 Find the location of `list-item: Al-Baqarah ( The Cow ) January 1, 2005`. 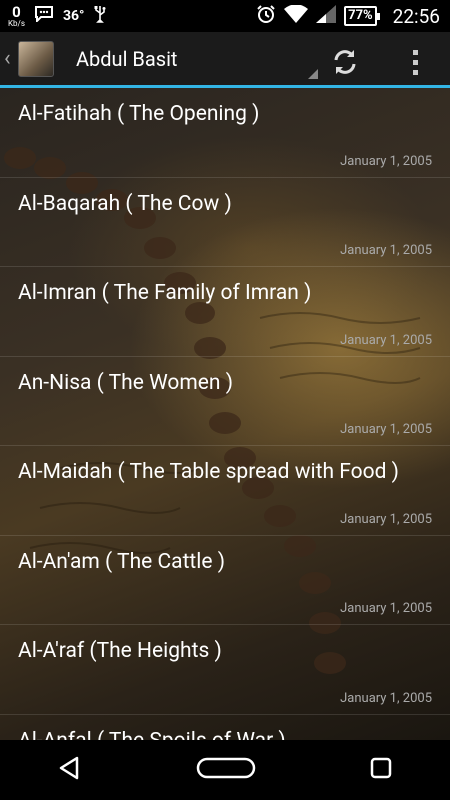

list-item: Al-Baqarah ( The Cow ) January 1, 2005 is located at coordinates (225, 222).